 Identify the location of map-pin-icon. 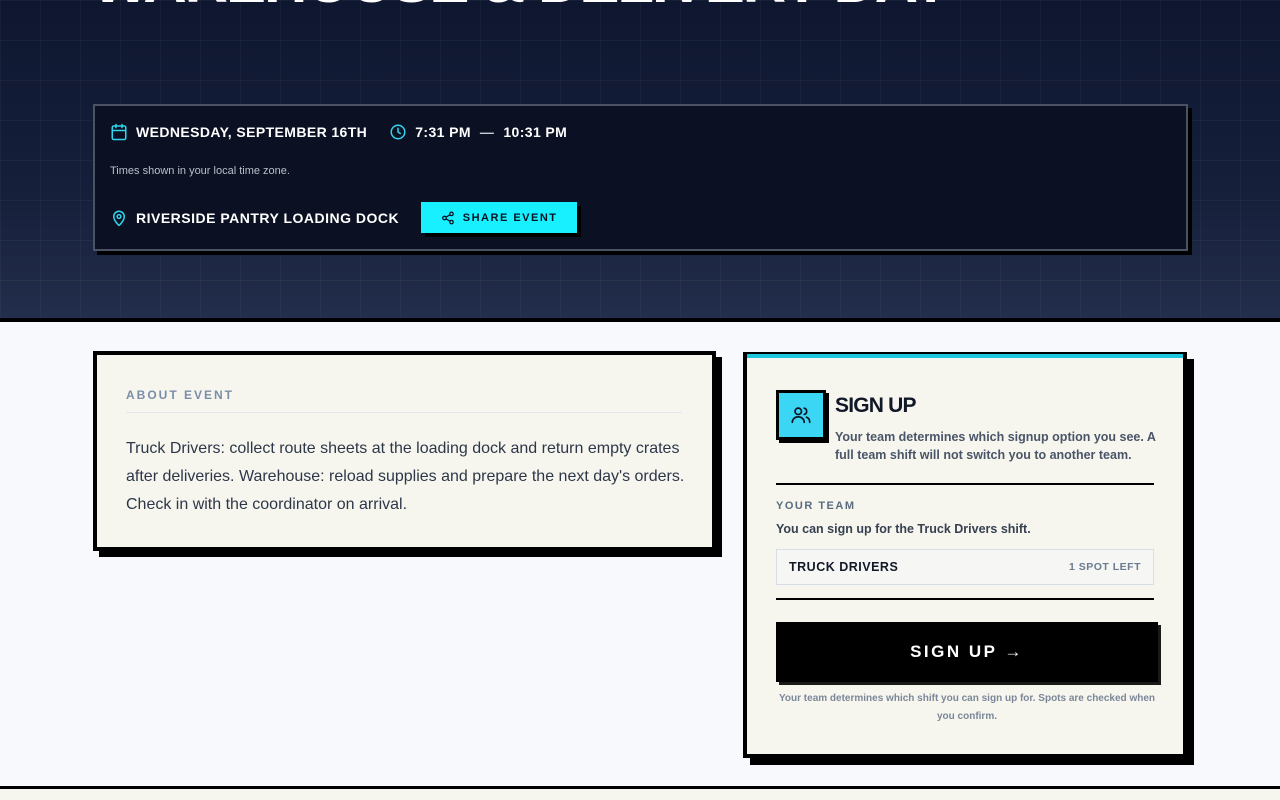
(119, 218).